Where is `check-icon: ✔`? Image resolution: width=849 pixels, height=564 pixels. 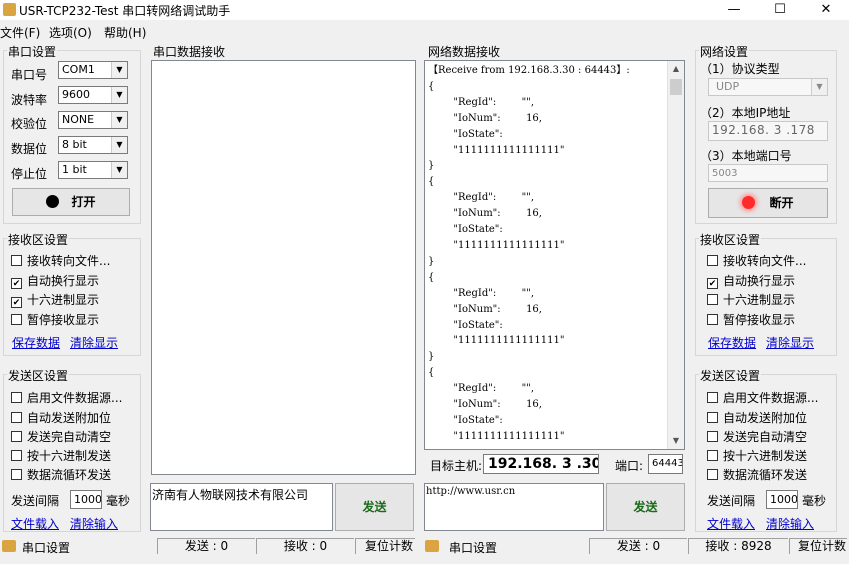 check-icon: ✔ is located at coordinates (712, 283).